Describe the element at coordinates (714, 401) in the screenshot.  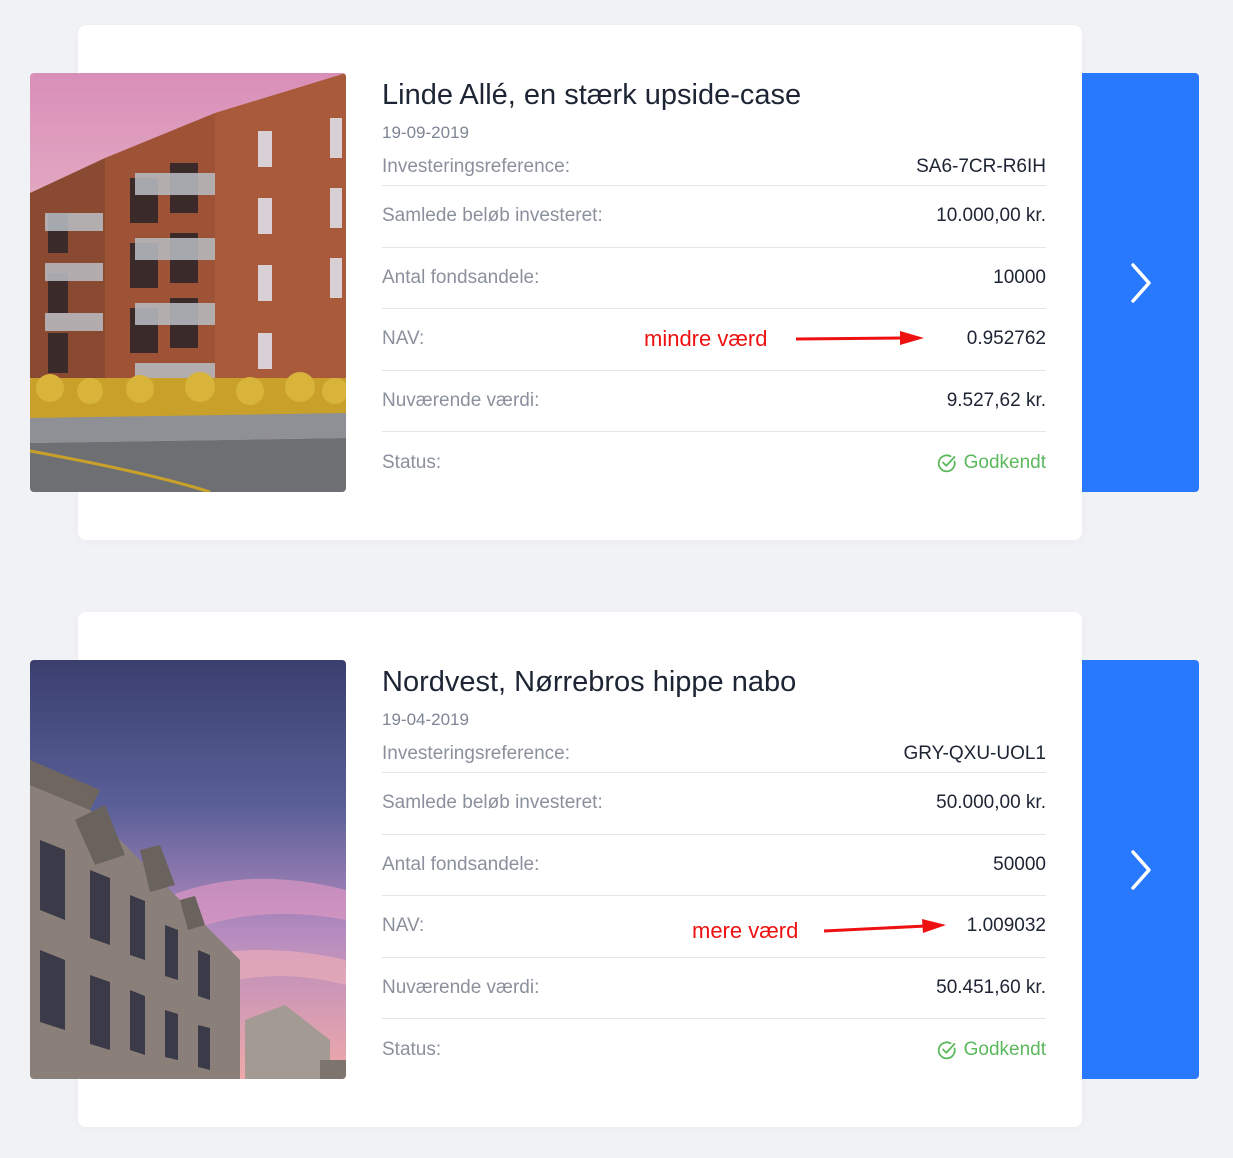
I see `row-current-value: Nuværende værdi: 9.527,62 kr.` at that location.